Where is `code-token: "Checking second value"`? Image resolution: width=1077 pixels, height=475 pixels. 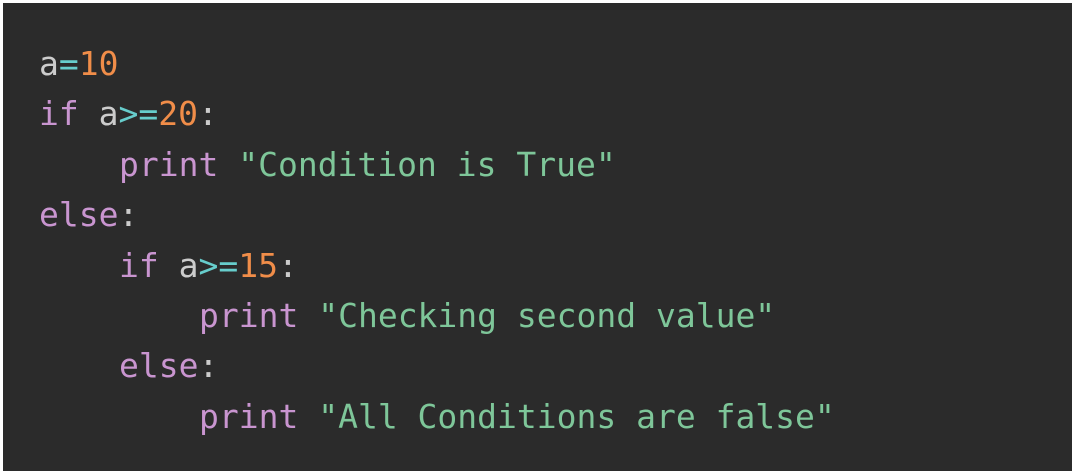
code-token: "Checking second value" is located at coordinates (547, 315).